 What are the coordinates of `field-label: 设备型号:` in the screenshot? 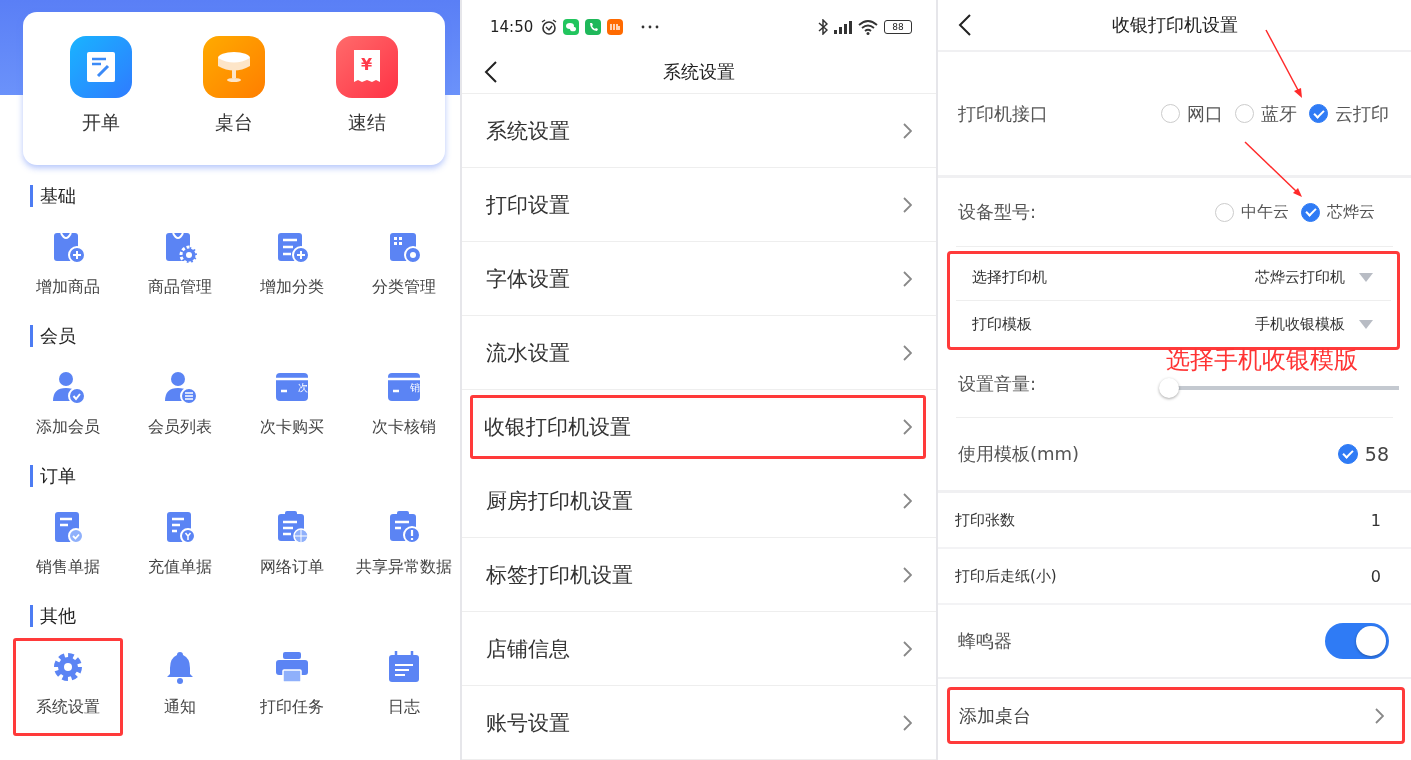 It's located at (997, 212).